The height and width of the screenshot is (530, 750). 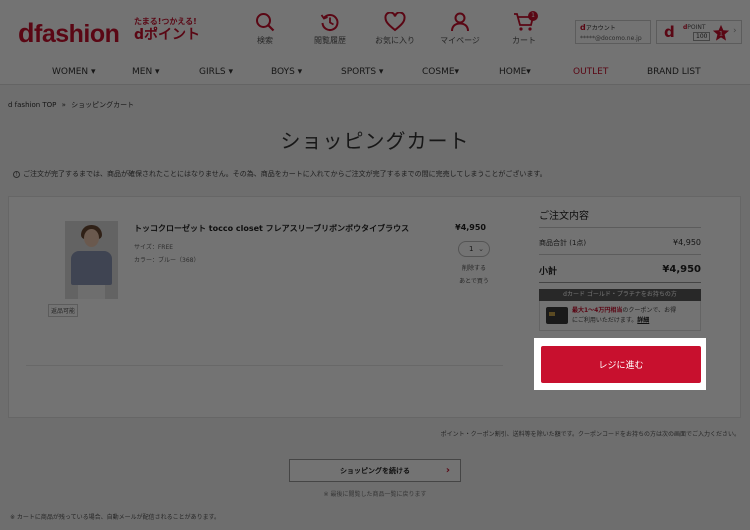 What do you see at coordinates (32, 105) in the screenshot?
I see `breadcrumb-home: d fashion TOP` at bounding box center [32, 105].